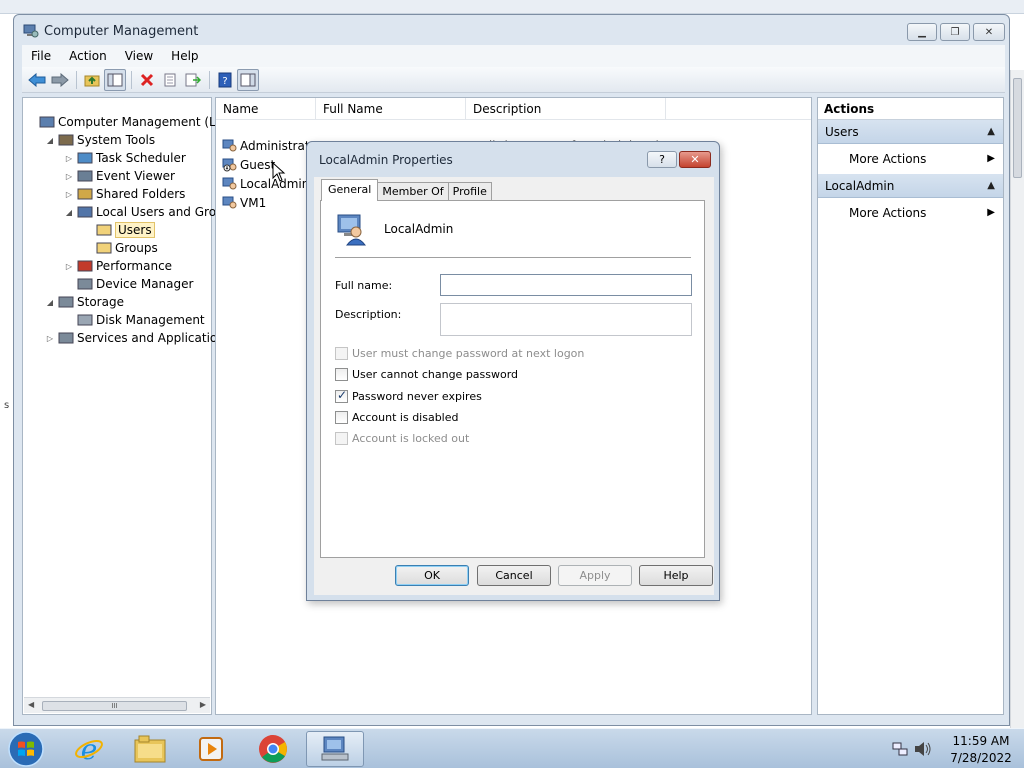 The height and width of the screenshot is (768, 1024). What do you see at coordinates (566, 285) in the screenshot?
I see `full-name-input` at bounding box center [566, 285].